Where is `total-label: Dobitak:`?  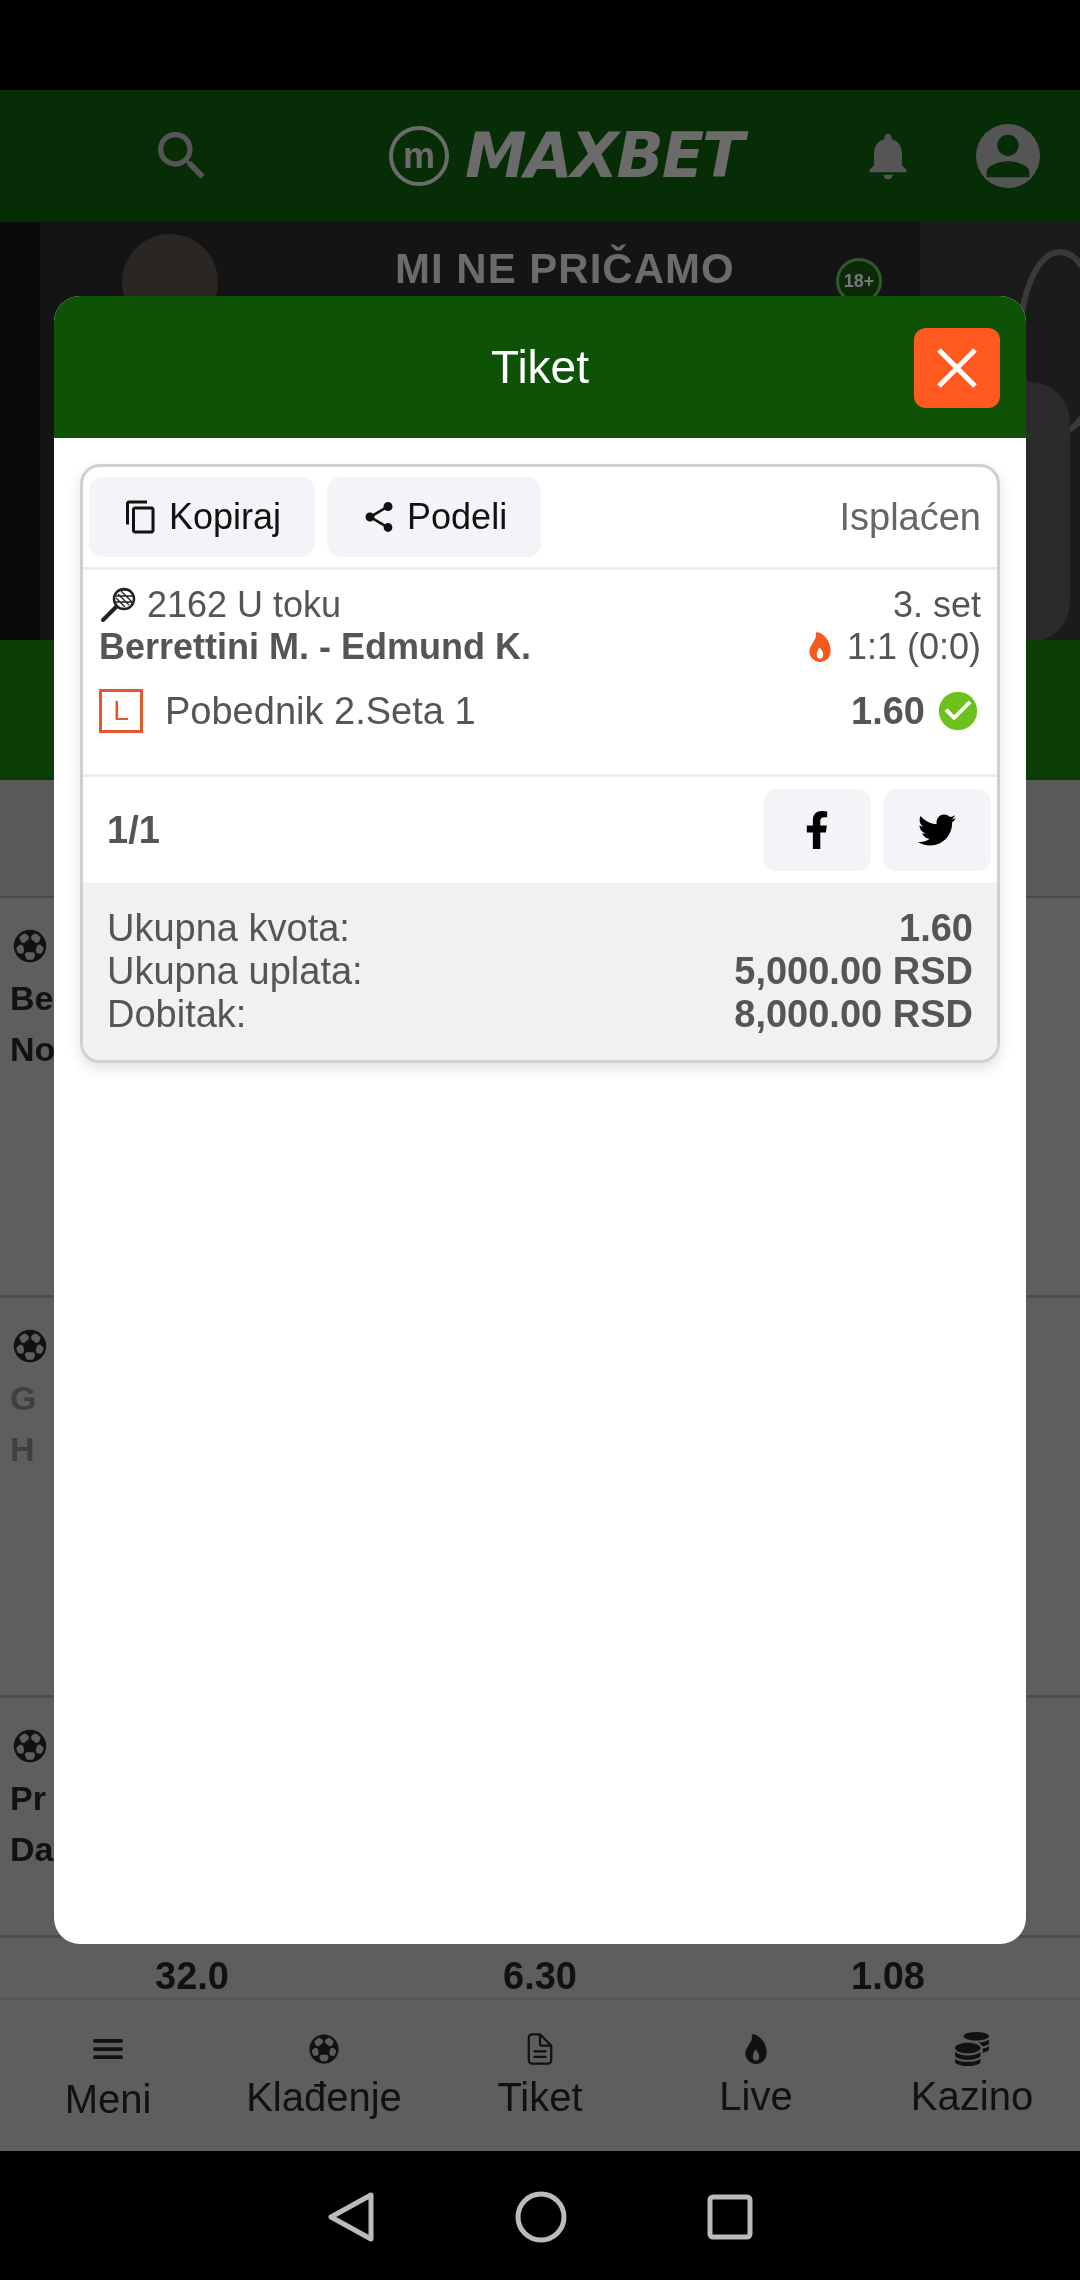
total-label: Dobitak: is located at coordinates (177, 1014).